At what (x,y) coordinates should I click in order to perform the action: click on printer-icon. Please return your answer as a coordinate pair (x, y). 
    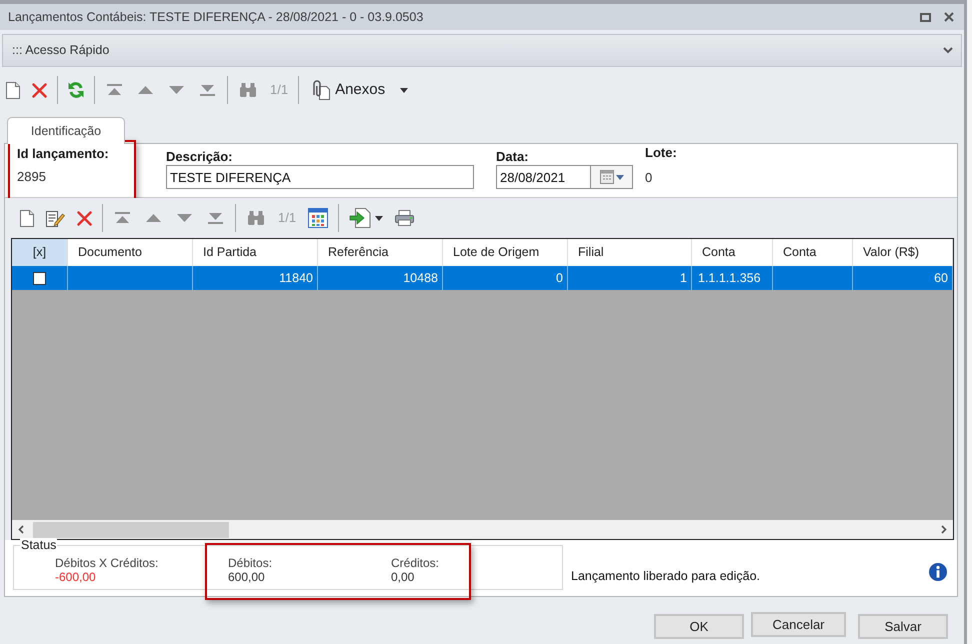
    Looking at the image, I should click on (404, 218).